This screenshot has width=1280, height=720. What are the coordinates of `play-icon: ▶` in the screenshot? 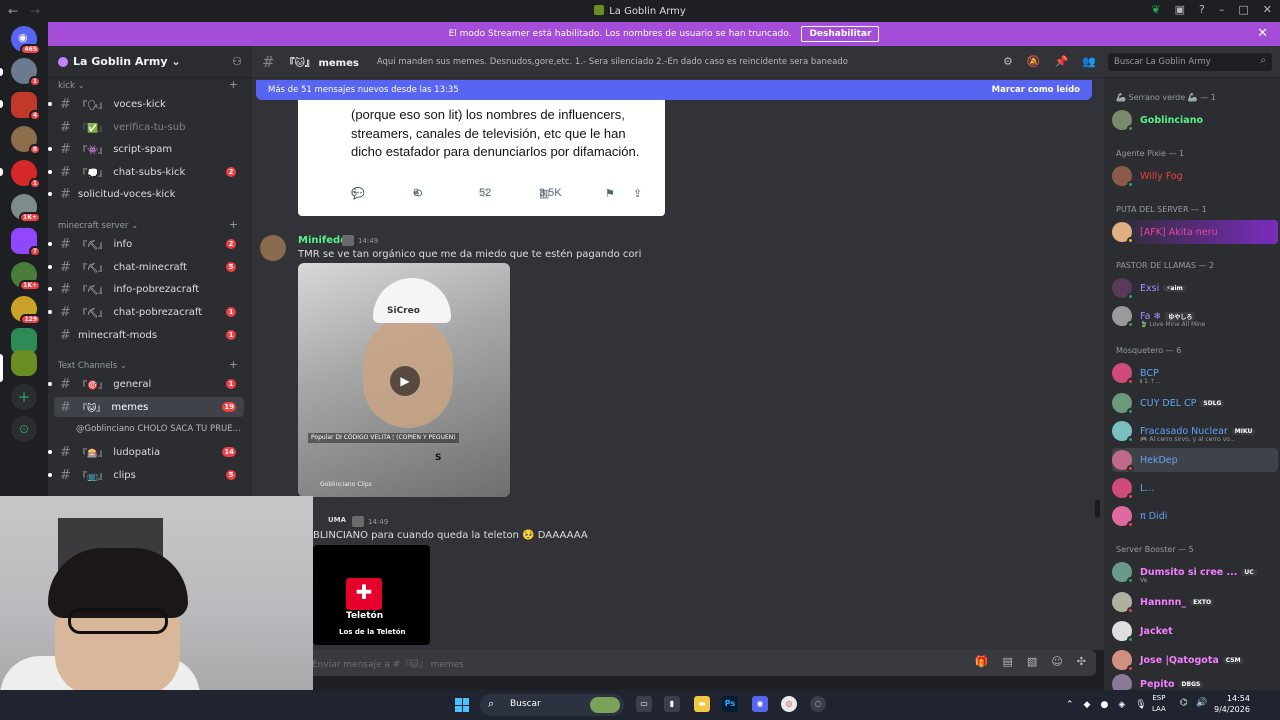 It's located at (405, 381).